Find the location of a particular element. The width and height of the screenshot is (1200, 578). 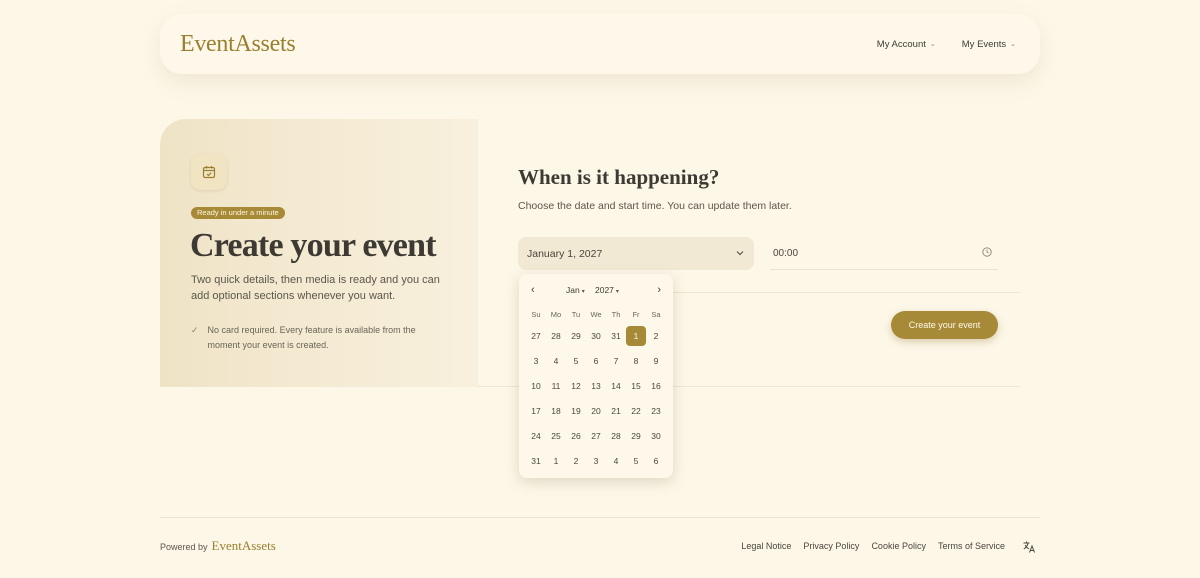

month-select: Jan ▾ is located at coordinates (575, 291).